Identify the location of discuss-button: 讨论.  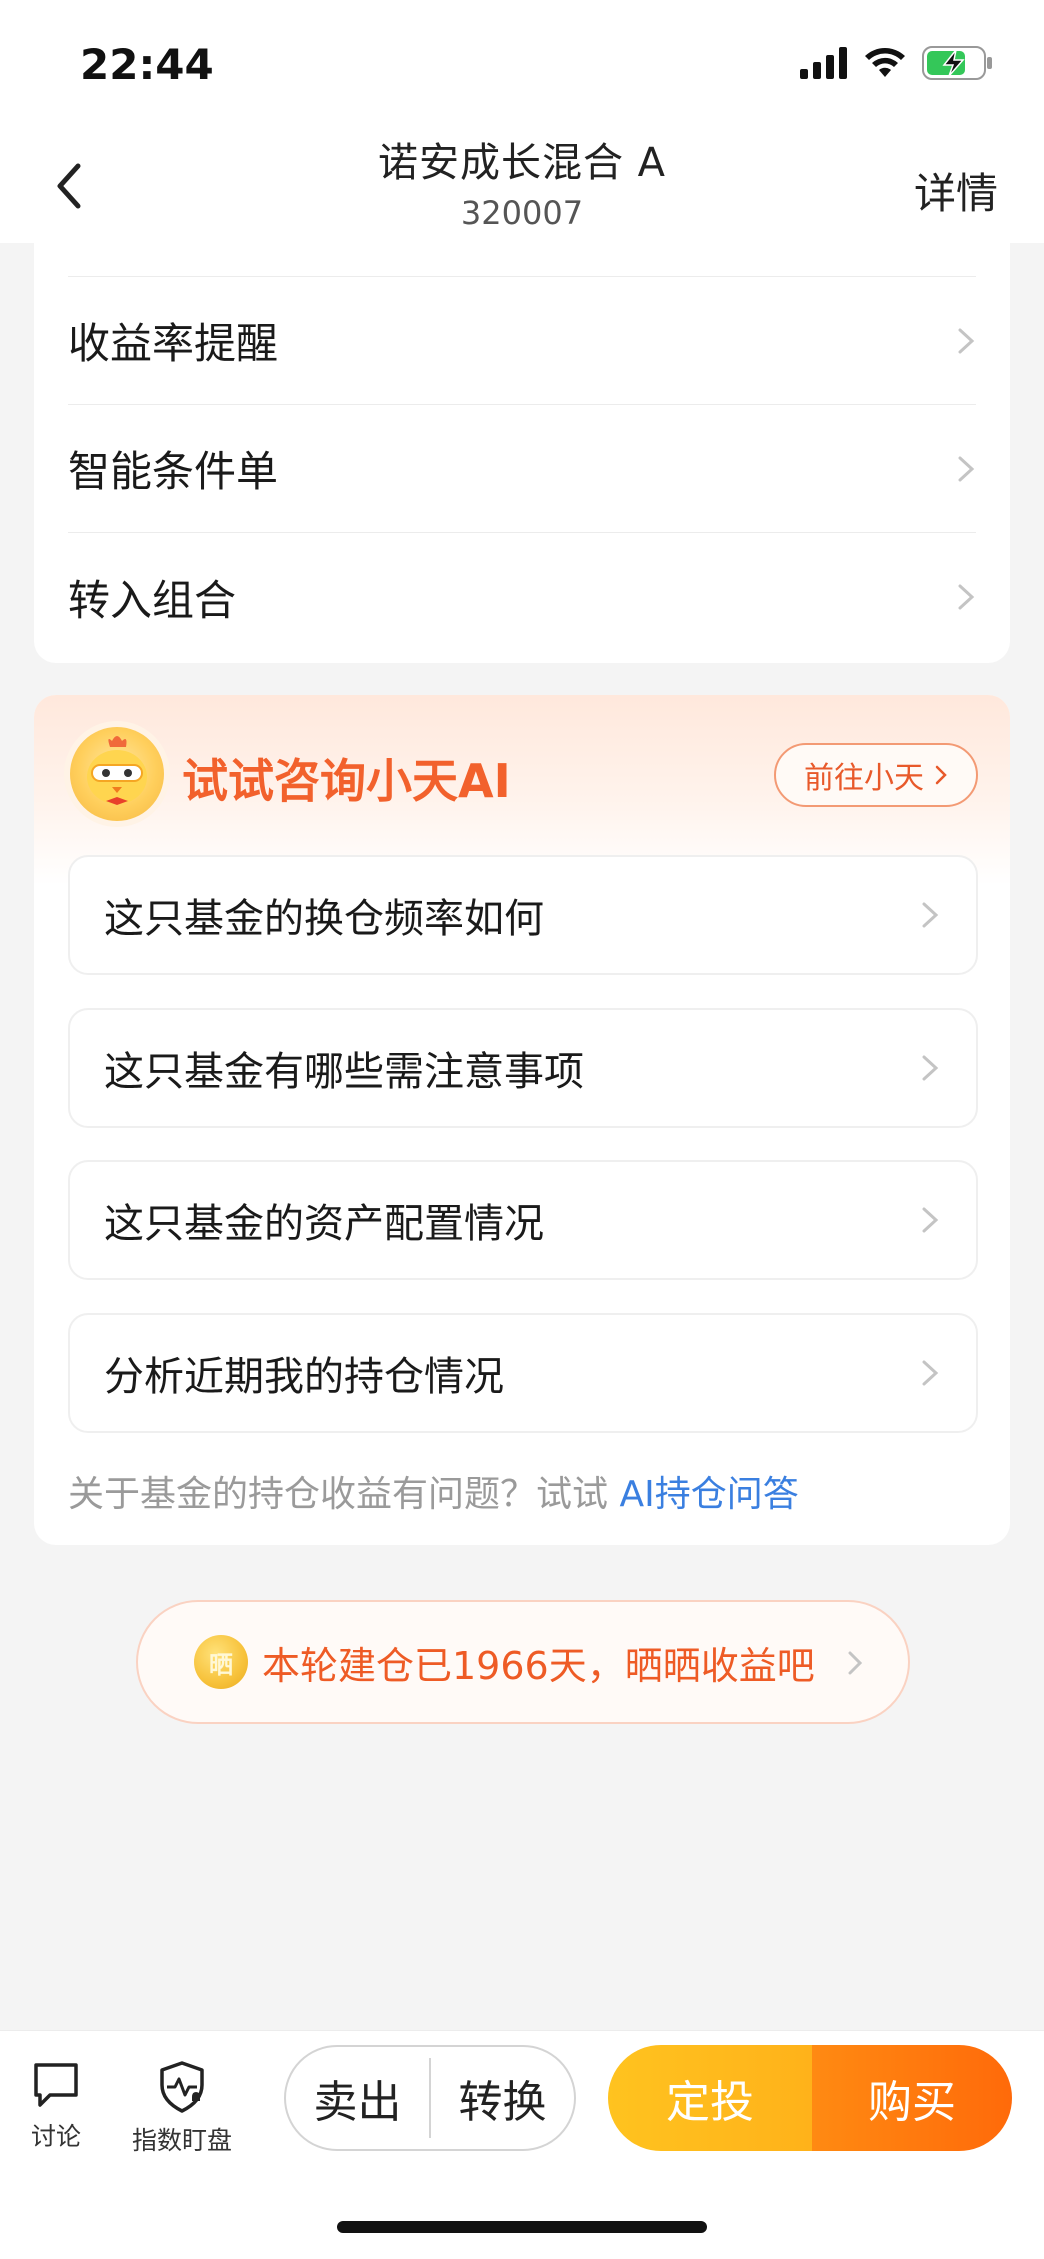
(56, 2106).